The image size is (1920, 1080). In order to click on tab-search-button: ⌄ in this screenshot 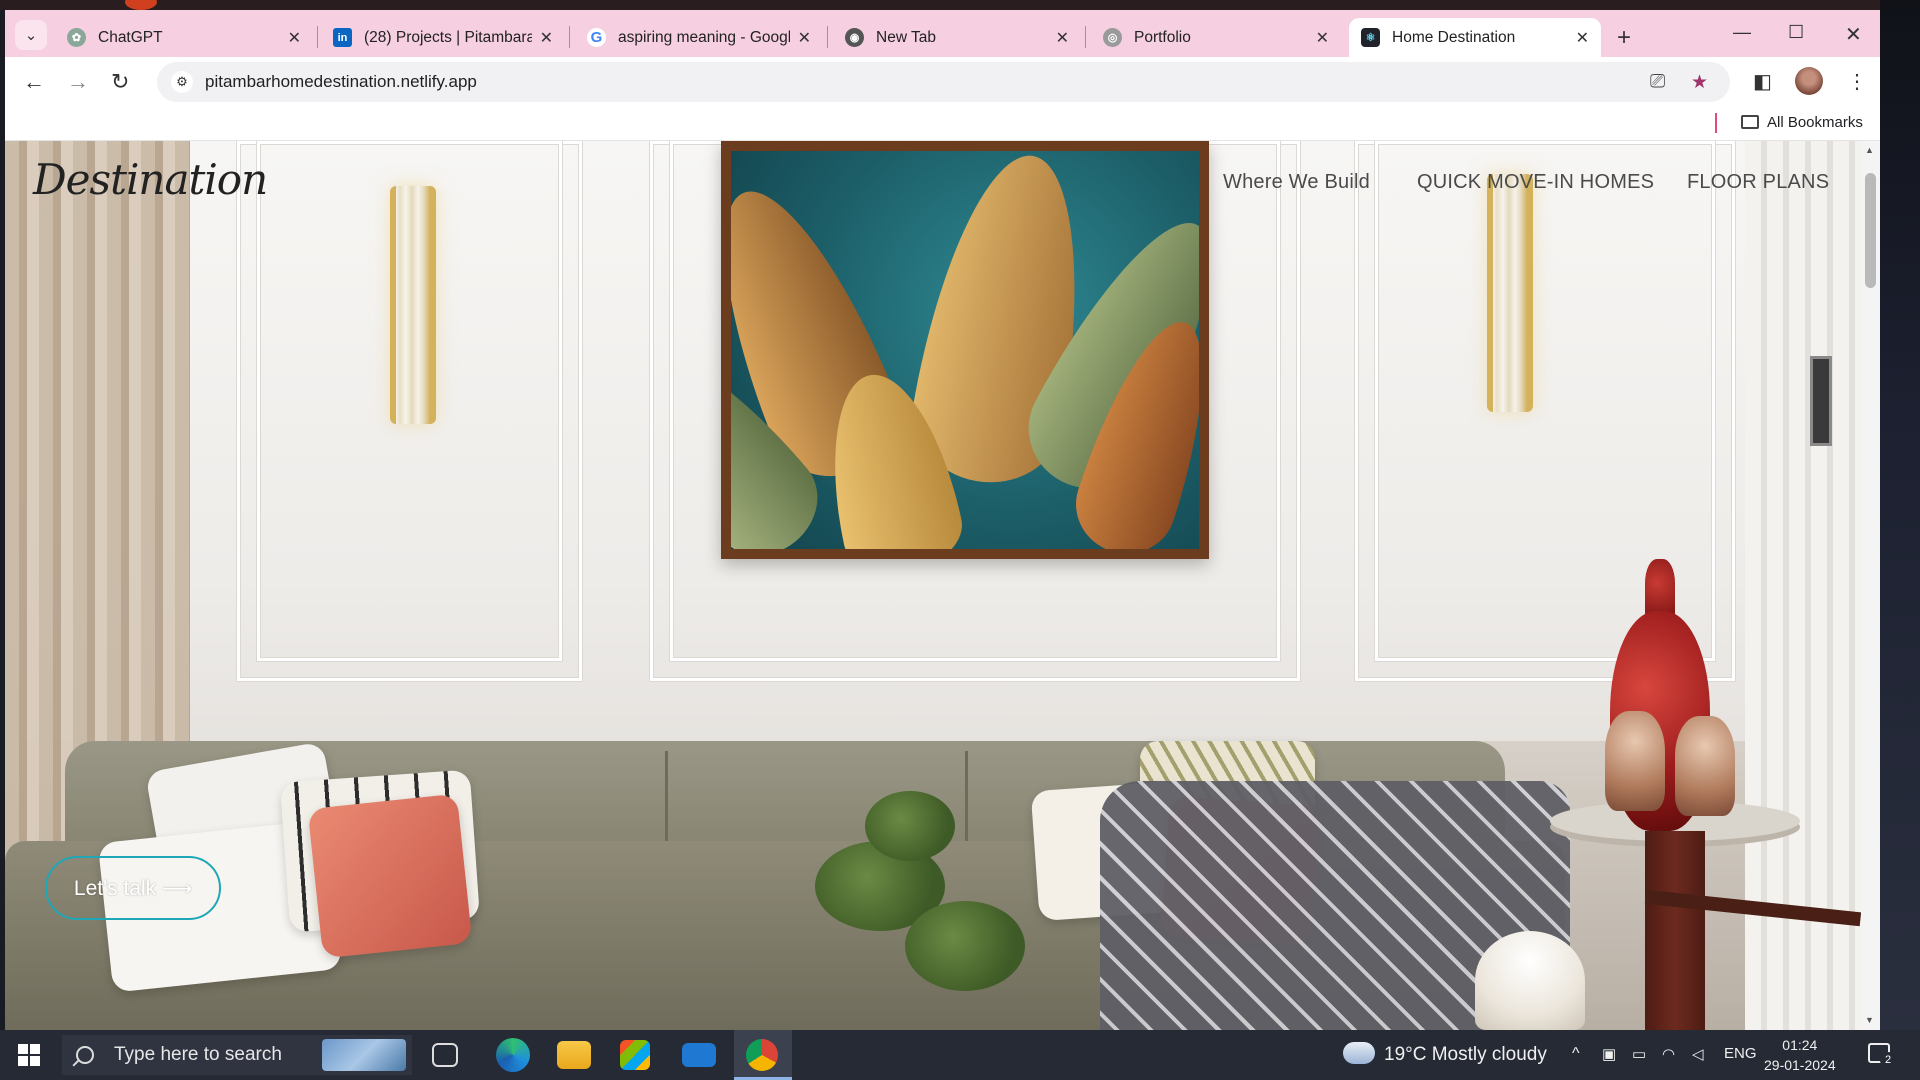, I will do `click(31, 35)`.